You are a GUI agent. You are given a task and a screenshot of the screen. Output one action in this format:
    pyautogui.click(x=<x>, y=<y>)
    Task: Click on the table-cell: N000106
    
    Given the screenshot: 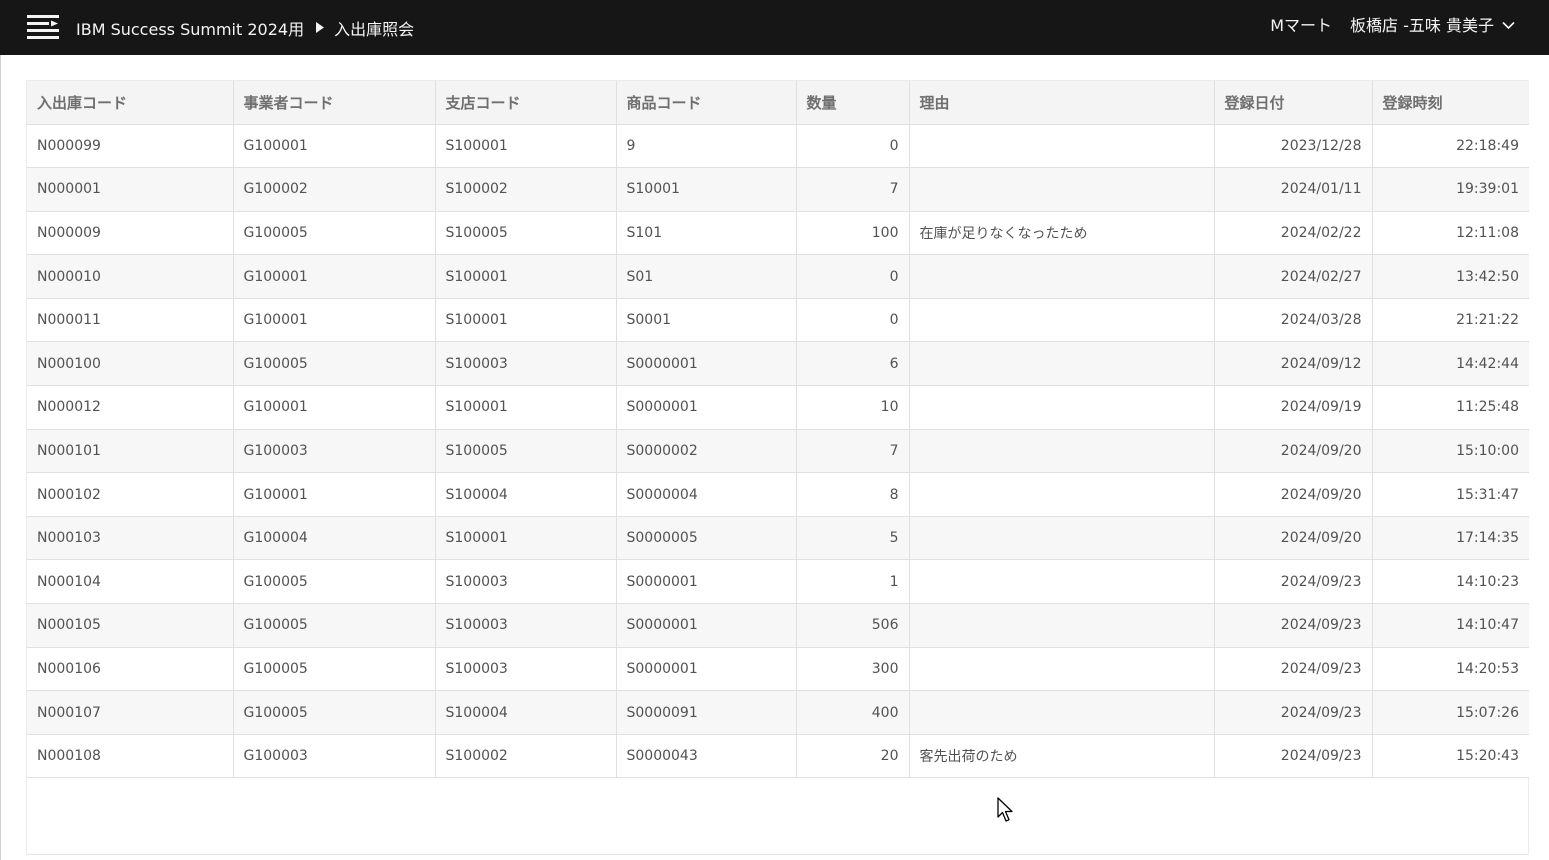 What is the action you would take?
    pyautogui.click(x=130, y=669)
    